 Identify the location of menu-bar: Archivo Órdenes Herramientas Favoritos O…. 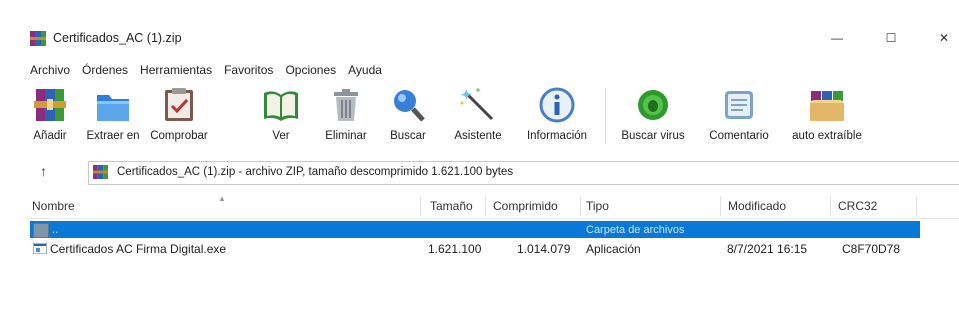
(212, 70).